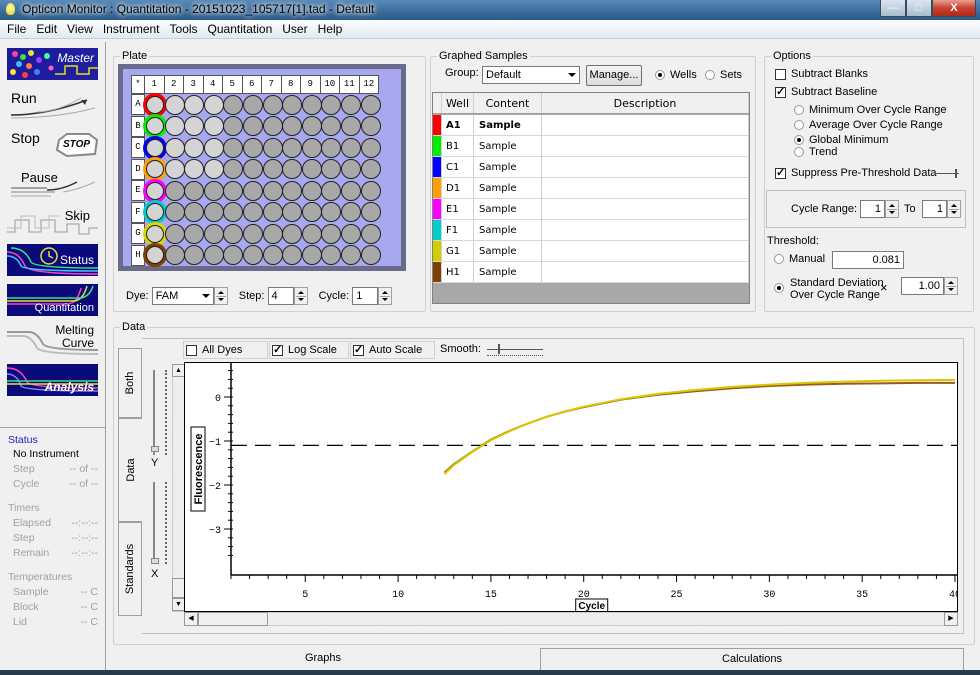 This screenshot has height=675, width=980. What do you see at coordinates (351, 169) in the screenshot?
I see `plate-well-D11` at bounding box center [351, 169].